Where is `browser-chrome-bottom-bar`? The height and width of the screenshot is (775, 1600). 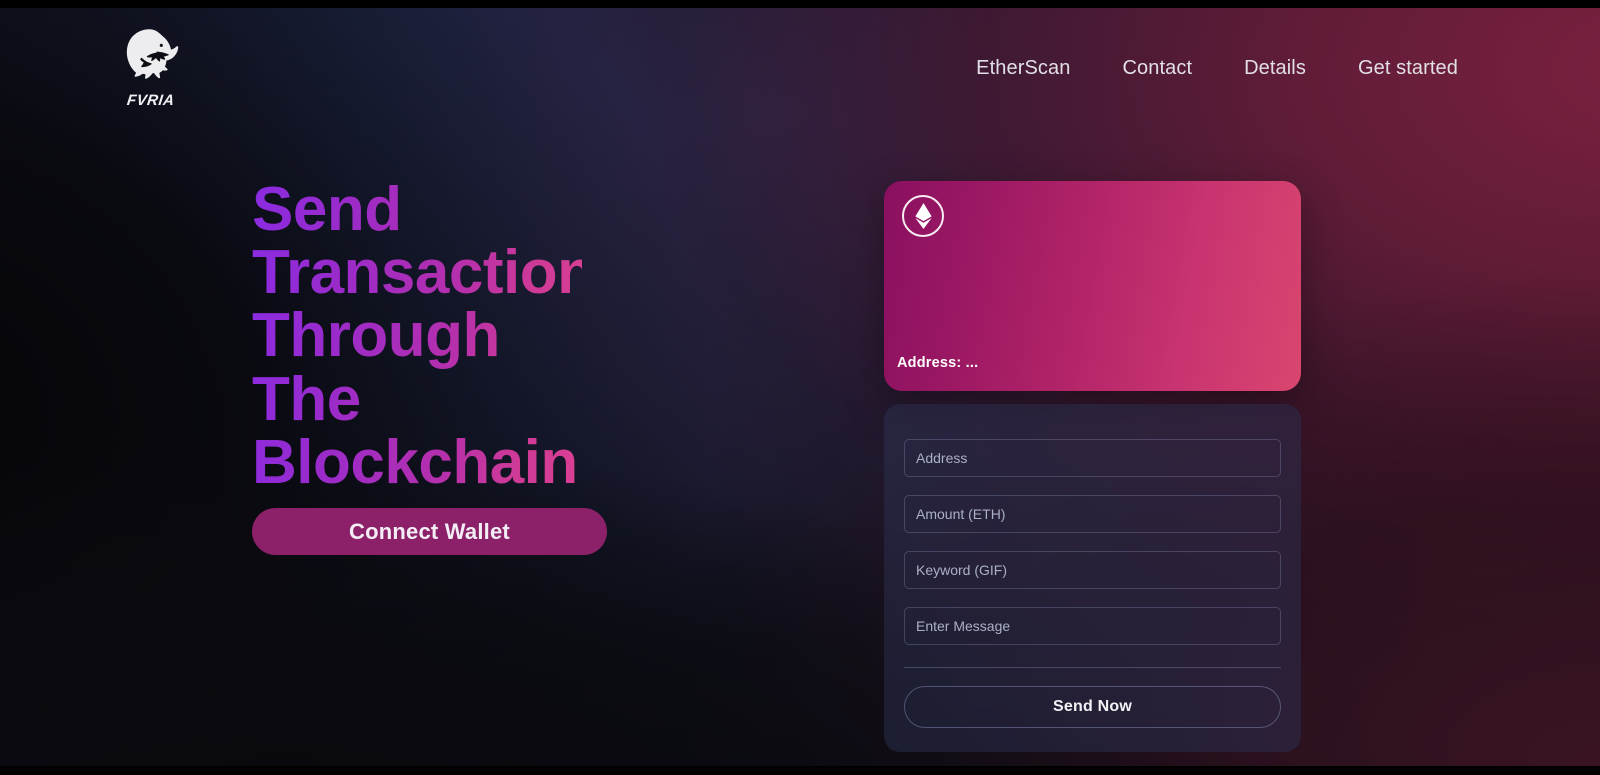 browser-chrome-bottom-bar is located at coordinates (800, 770).